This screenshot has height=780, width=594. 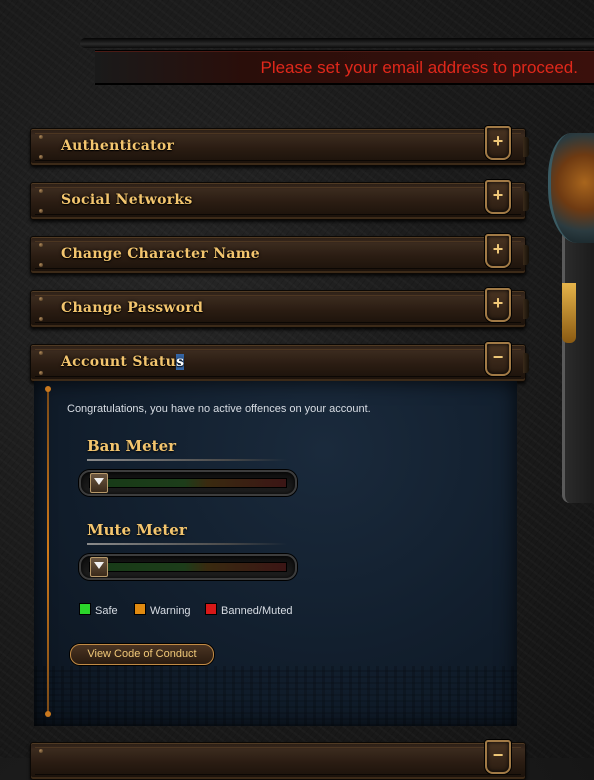 I want to click on accordion-label: Change Character Name, so click(x=161, y=254).